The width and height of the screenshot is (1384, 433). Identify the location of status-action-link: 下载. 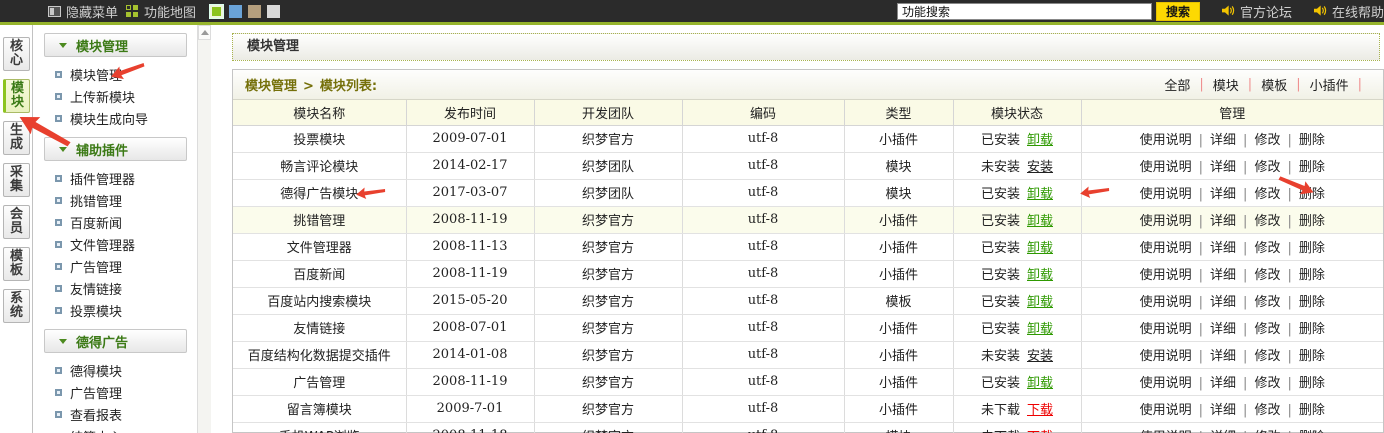
(1040, 410).